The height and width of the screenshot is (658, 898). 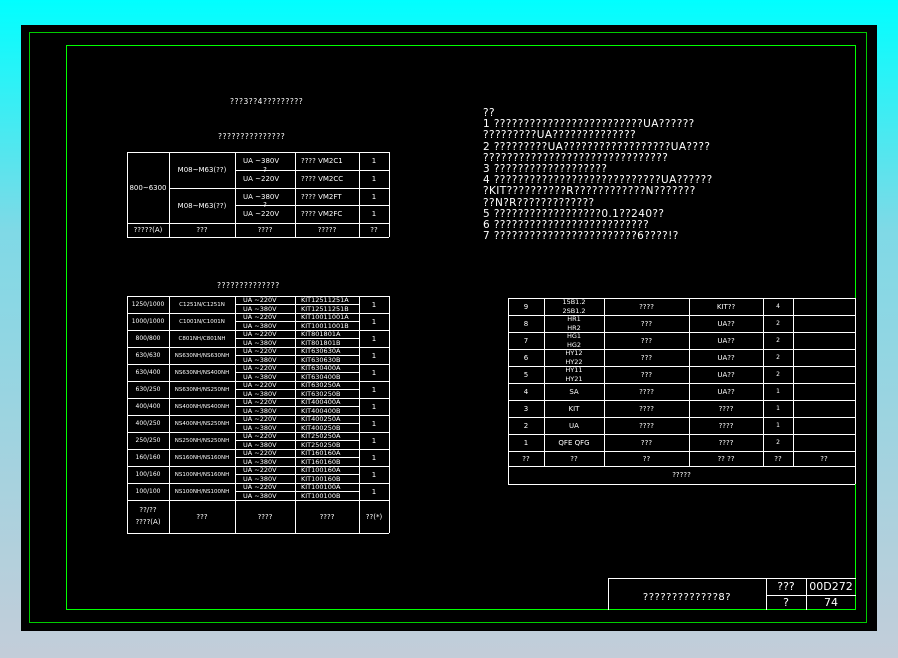 I want to click on part-number-cell: 4, so click(x=526, y=391).